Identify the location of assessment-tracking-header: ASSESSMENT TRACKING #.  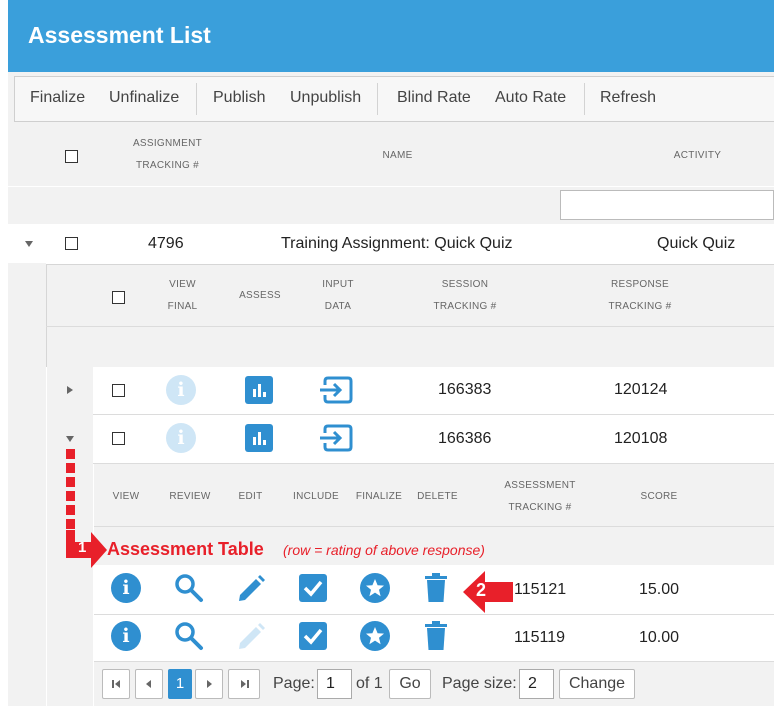
(540, 496).